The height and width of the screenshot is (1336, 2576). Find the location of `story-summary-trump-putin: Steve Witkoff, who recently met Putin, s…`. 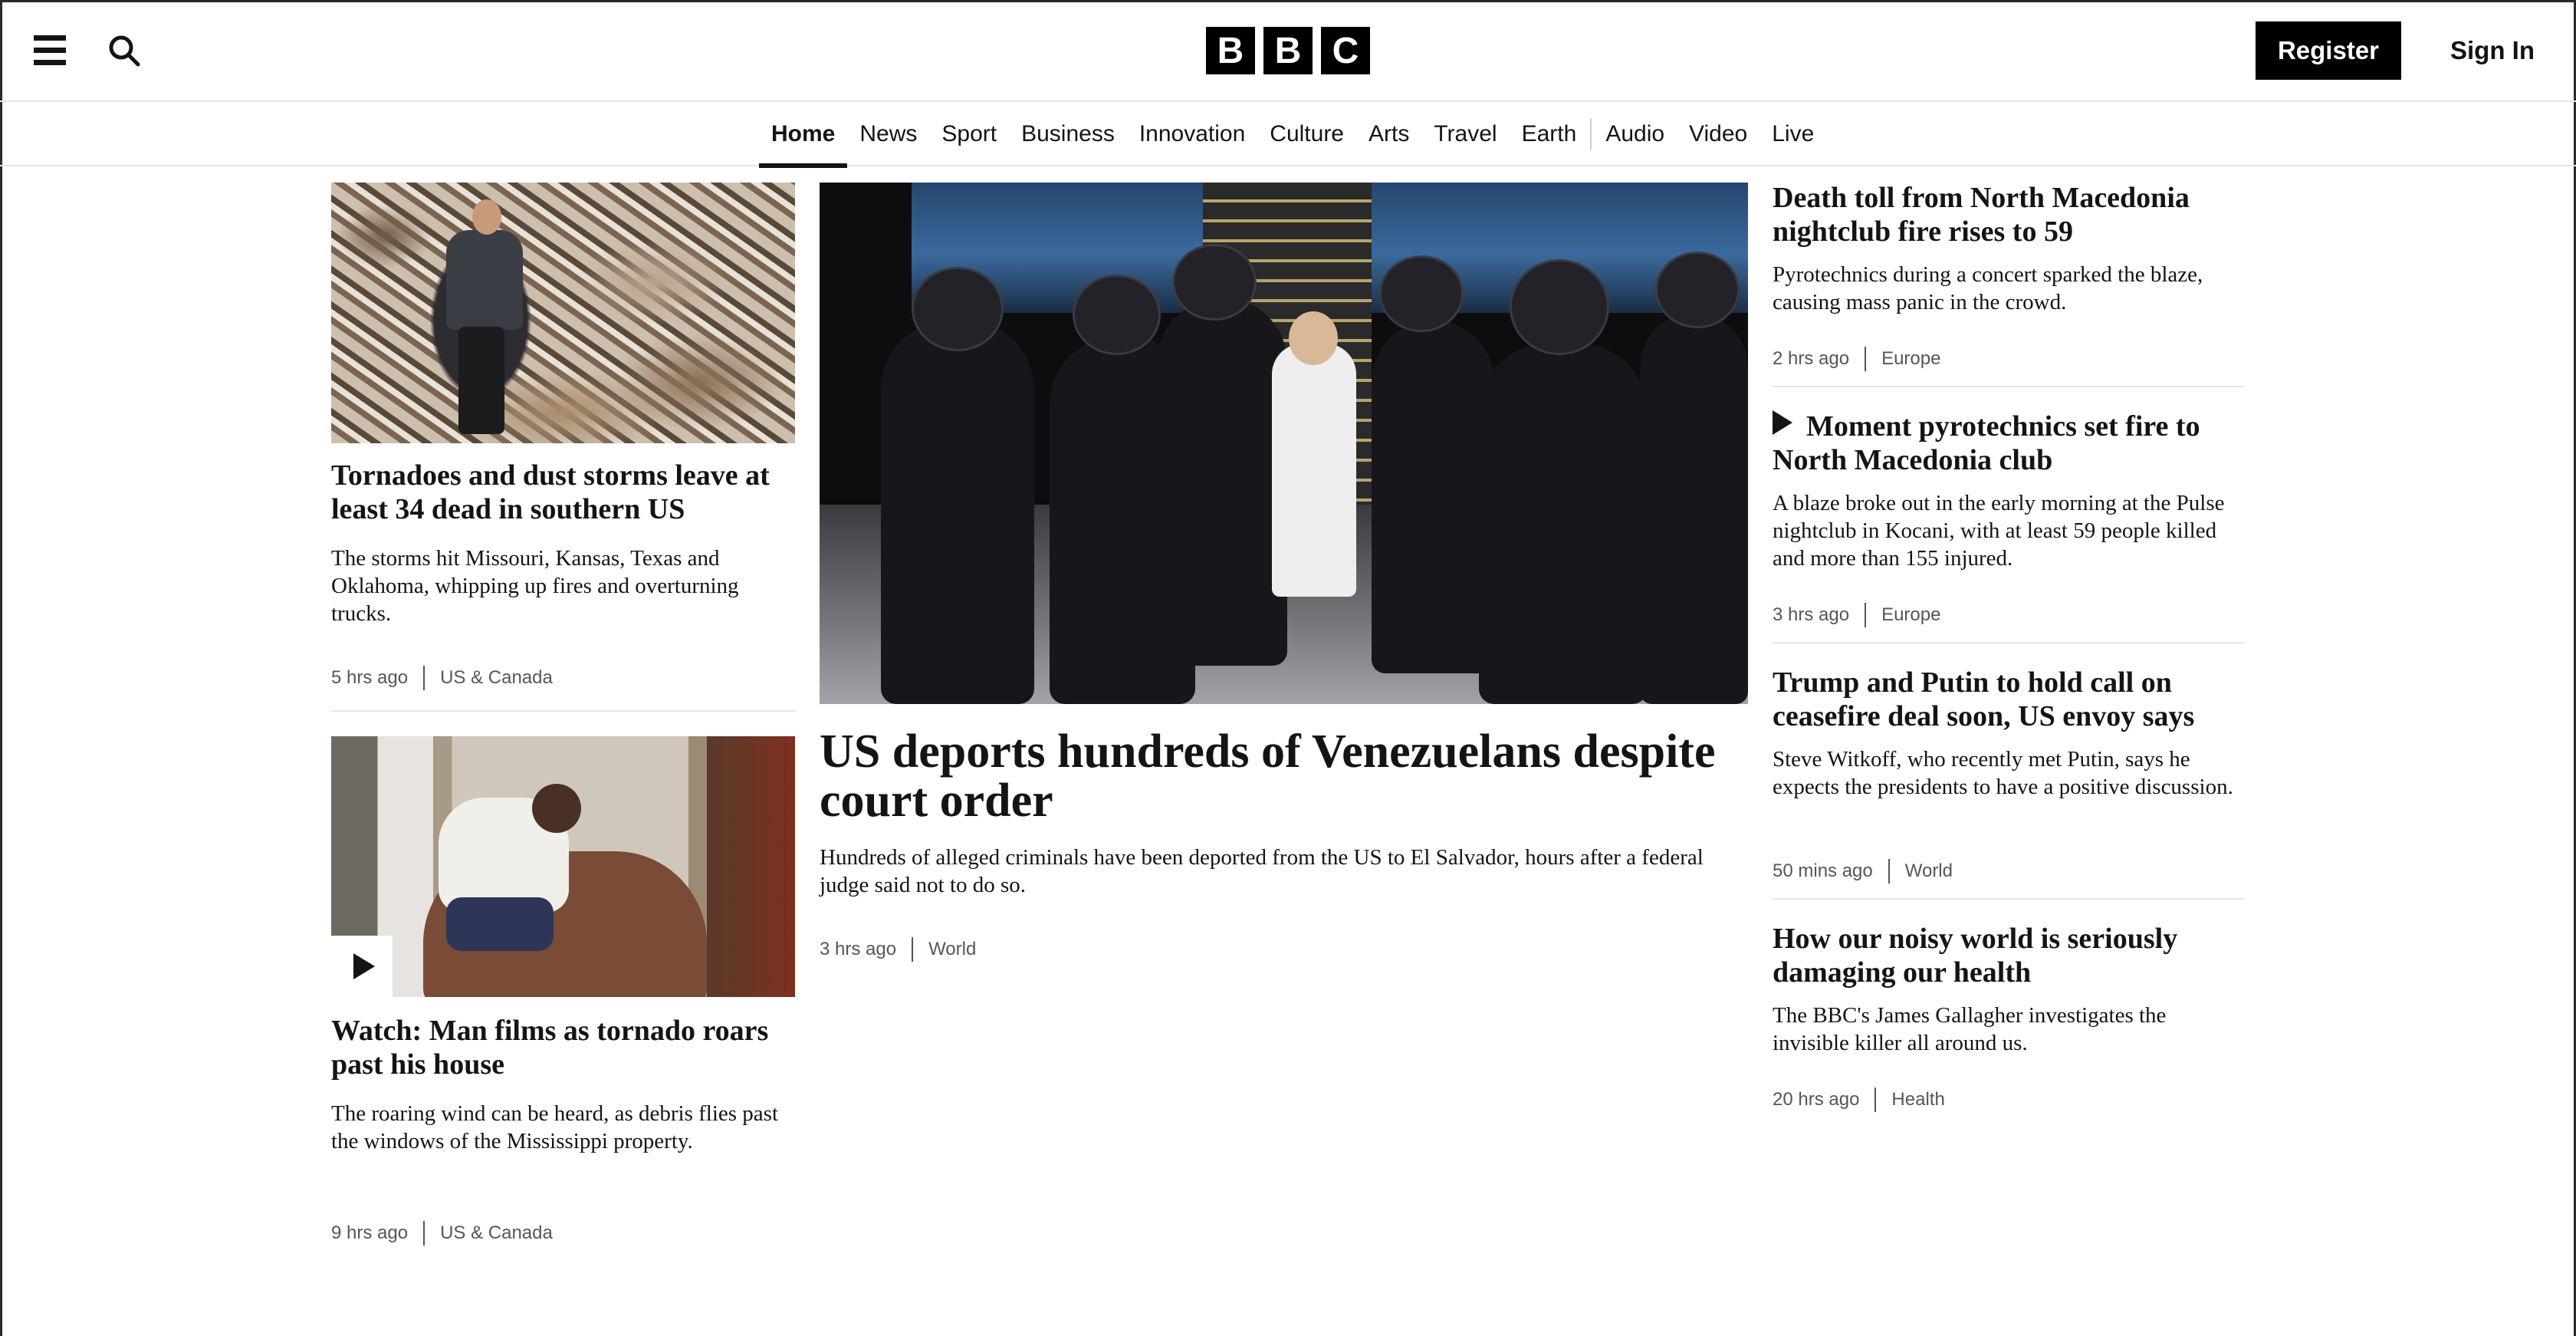

story-summary-trump-putin: Steve Witkoff, who recently met Putin, s… is located at coordinates (2003, 773).